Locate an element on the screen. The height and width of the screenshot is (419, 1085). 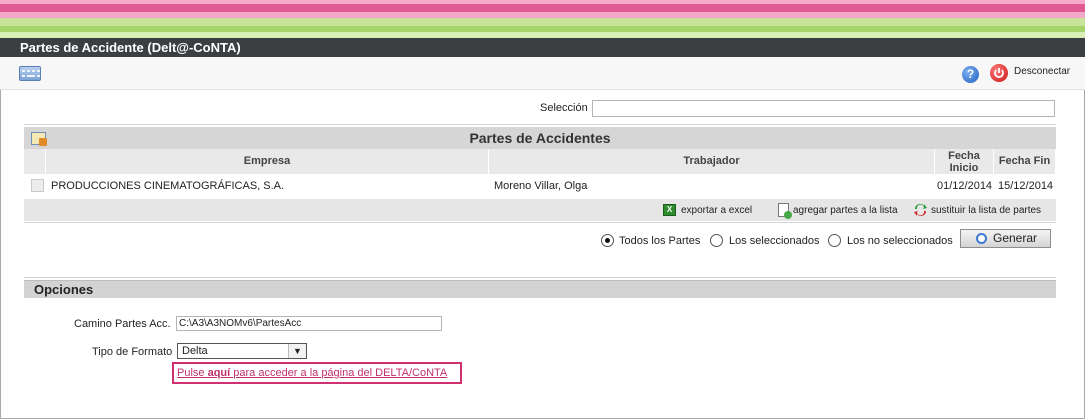
radio-selected-label: Los seleccionados is located at coordinates (774, 241).